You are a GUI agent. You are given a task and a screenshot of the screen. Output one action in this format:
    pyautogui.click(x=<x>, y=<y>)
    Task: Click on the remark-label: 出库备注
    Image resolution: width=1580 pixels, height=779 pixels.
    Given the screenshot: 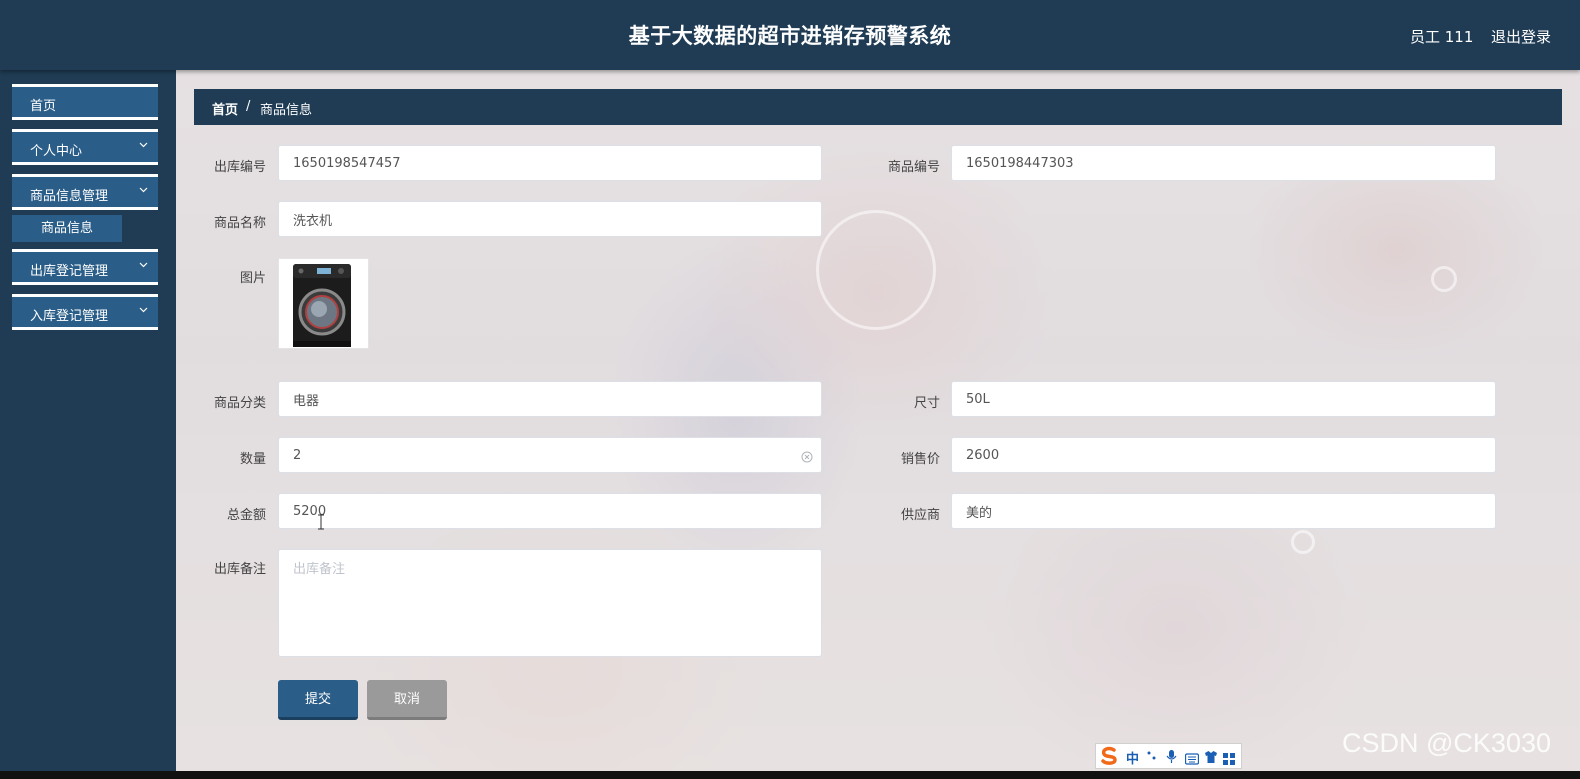 What is the action you would take?
    pyautogui.click(x=239, y=569)
    